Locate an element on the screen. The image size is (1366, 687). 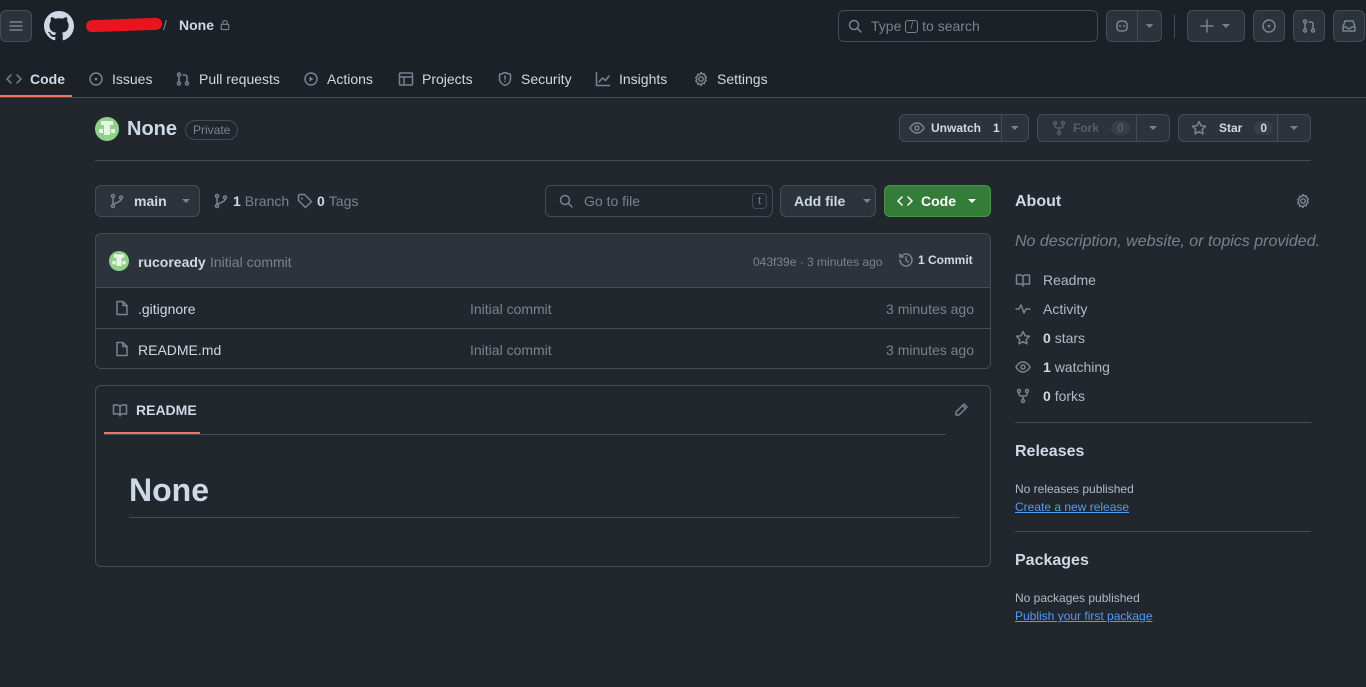
commit-message: Initial commit is located at coordinates (251, 262).